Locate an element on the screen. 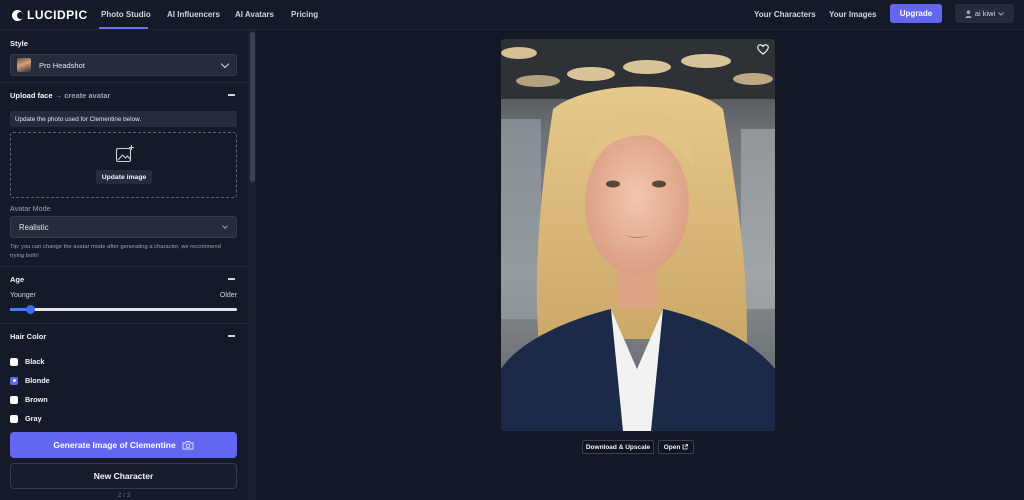 The height and width of the screenshot is (500, 1024). image-drop-zone: Update image is located at coordinates (123, 165).